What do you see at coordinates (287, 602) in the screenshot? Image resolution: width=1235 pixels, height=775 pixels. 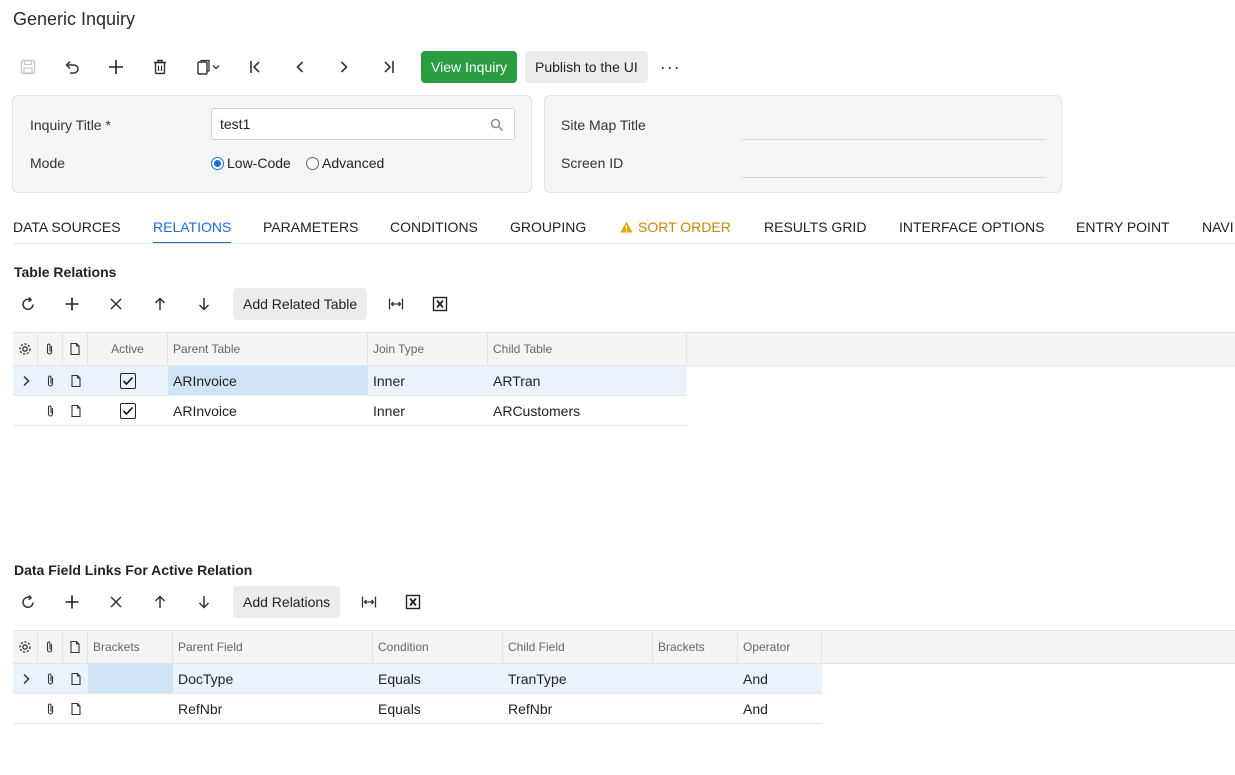 I see `add-relations-button: Add Relations` at bounding box center [287, 602].